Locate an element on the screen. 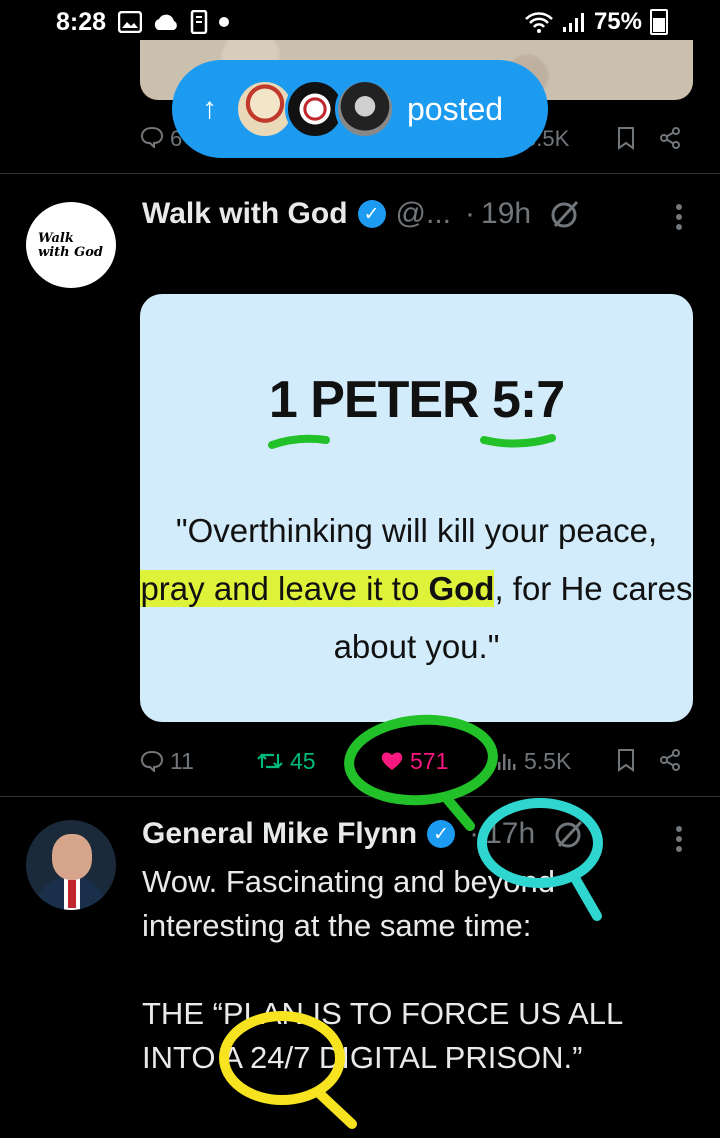 The height and width of the screenshot is (1138, 720). yellow-circle-annotation is located at coordinates (288, 1070).